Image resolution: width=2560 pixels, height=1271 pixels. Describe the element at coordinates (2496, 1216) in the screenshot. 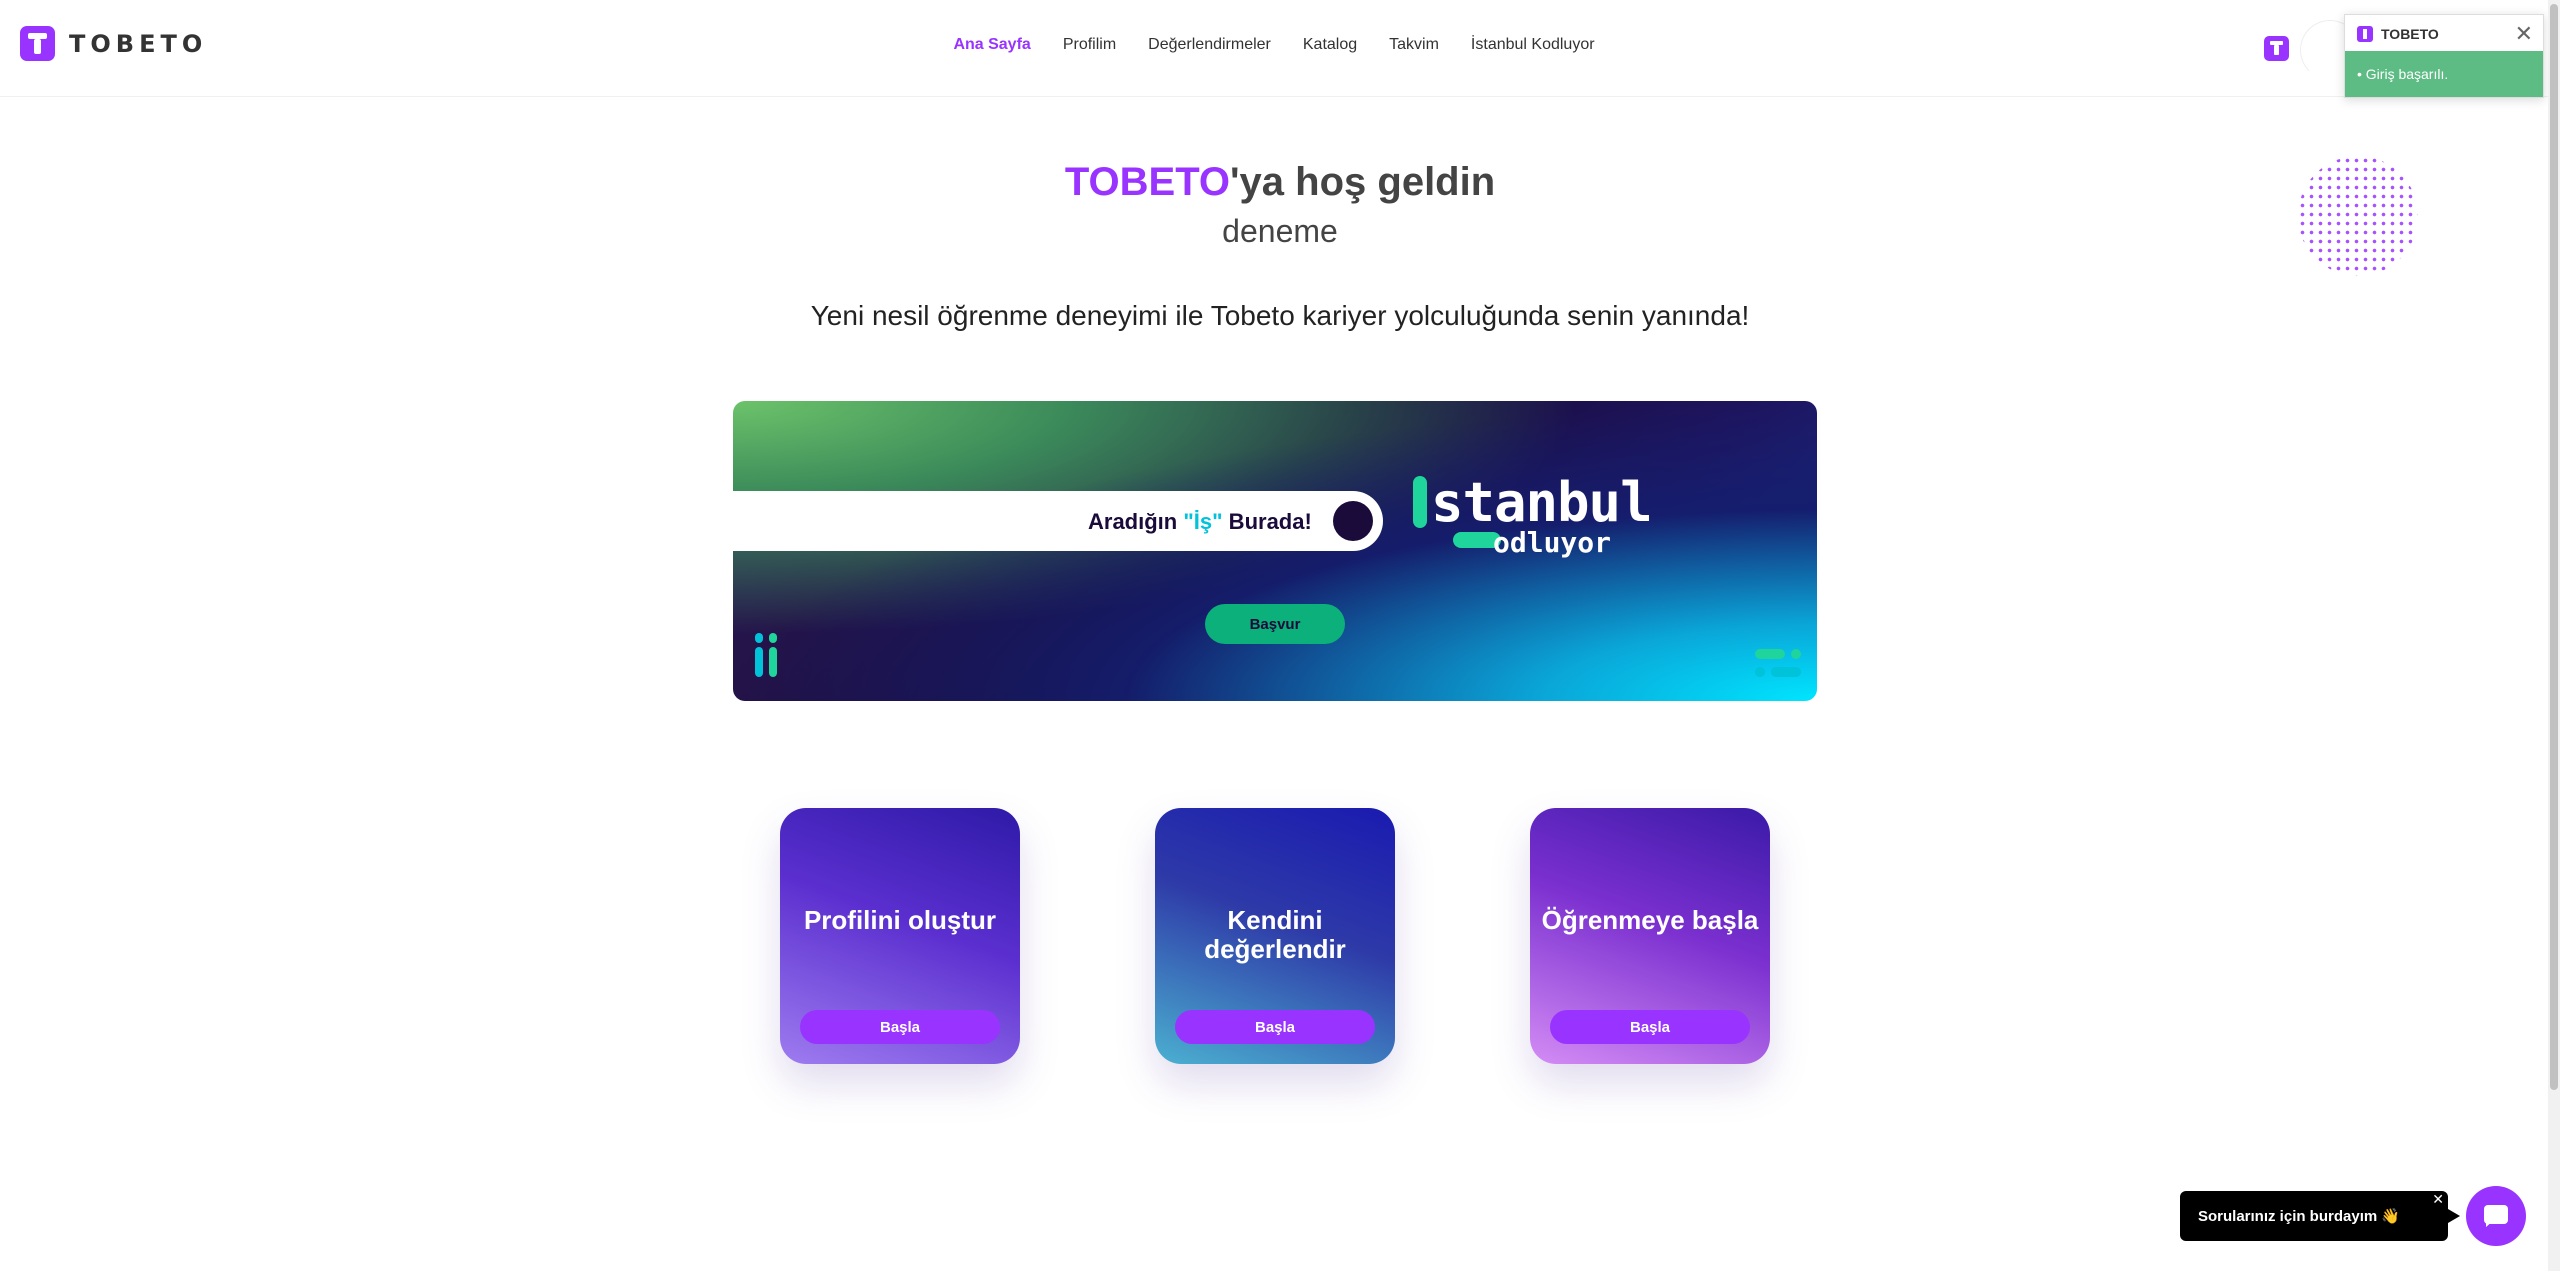

I see `chat-launcher-icon` at that location.